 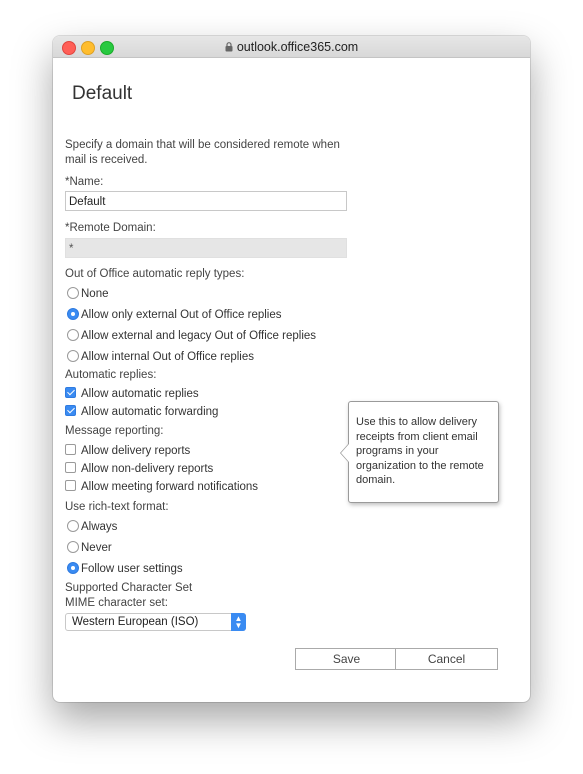 I want to click on rich-text-option-label: Never, so click(x=96, y=548).